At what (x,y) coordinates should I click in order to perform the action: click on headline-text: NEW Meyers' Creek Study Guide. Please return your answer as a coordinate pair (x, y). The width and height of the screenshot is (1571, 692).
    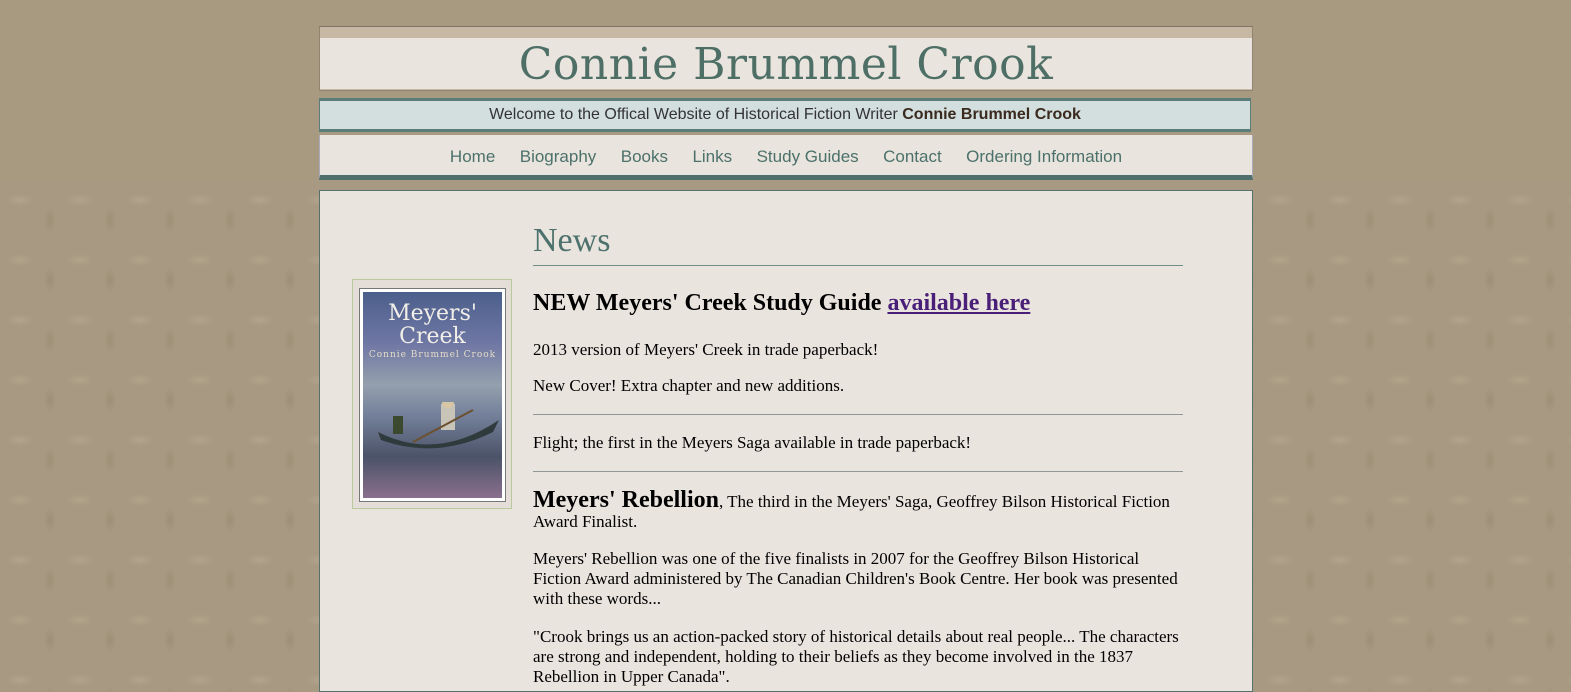
    Looking at the image, I should click on (710, 303).